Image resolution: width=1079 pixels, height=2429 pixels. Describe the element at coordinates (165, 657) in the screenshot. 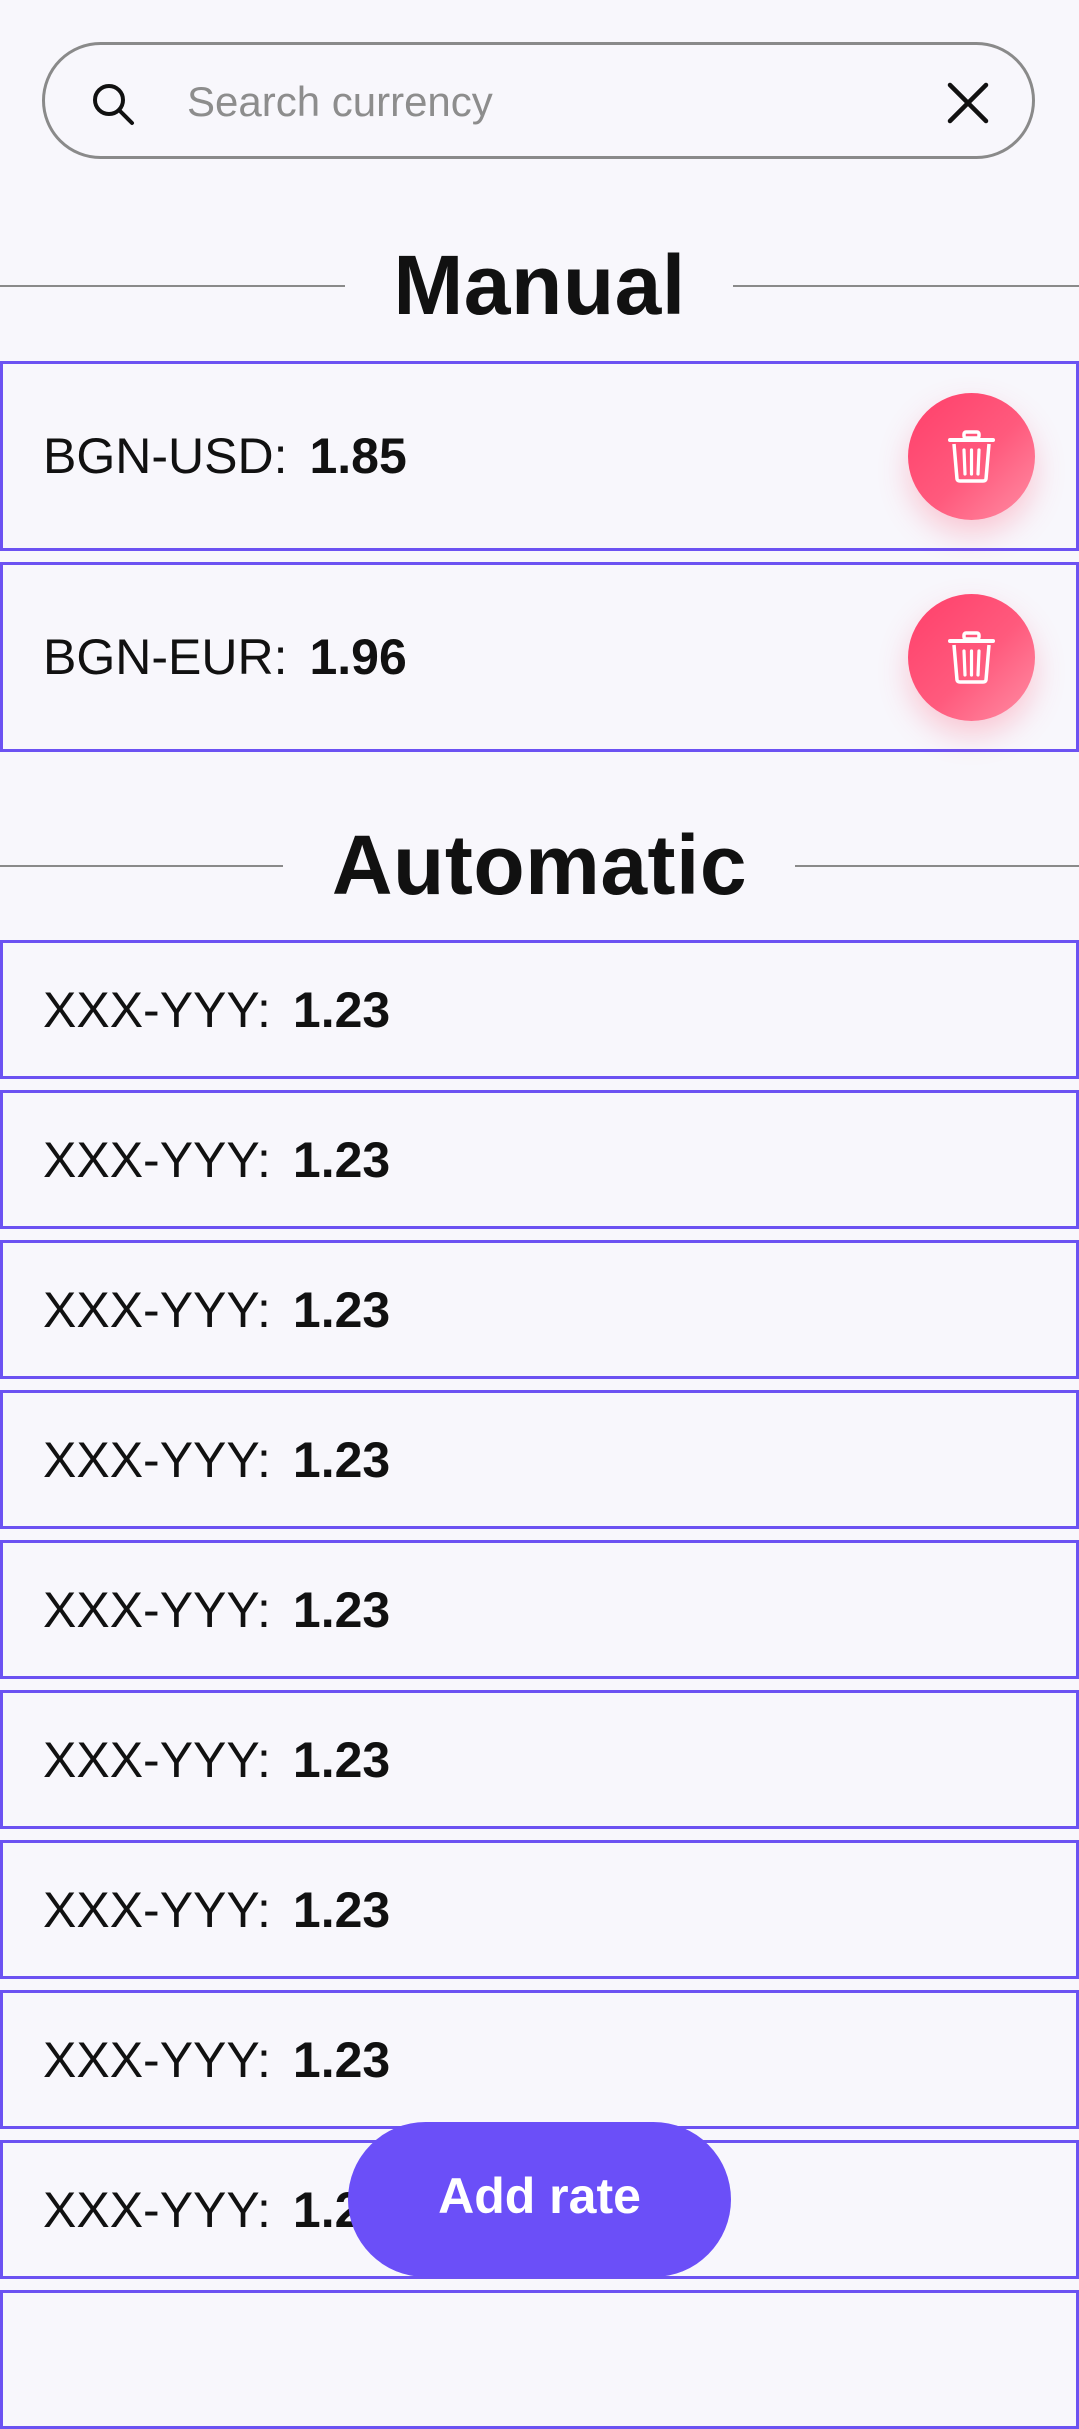

I see `currency-pair: BGN-EUR:` at that location.